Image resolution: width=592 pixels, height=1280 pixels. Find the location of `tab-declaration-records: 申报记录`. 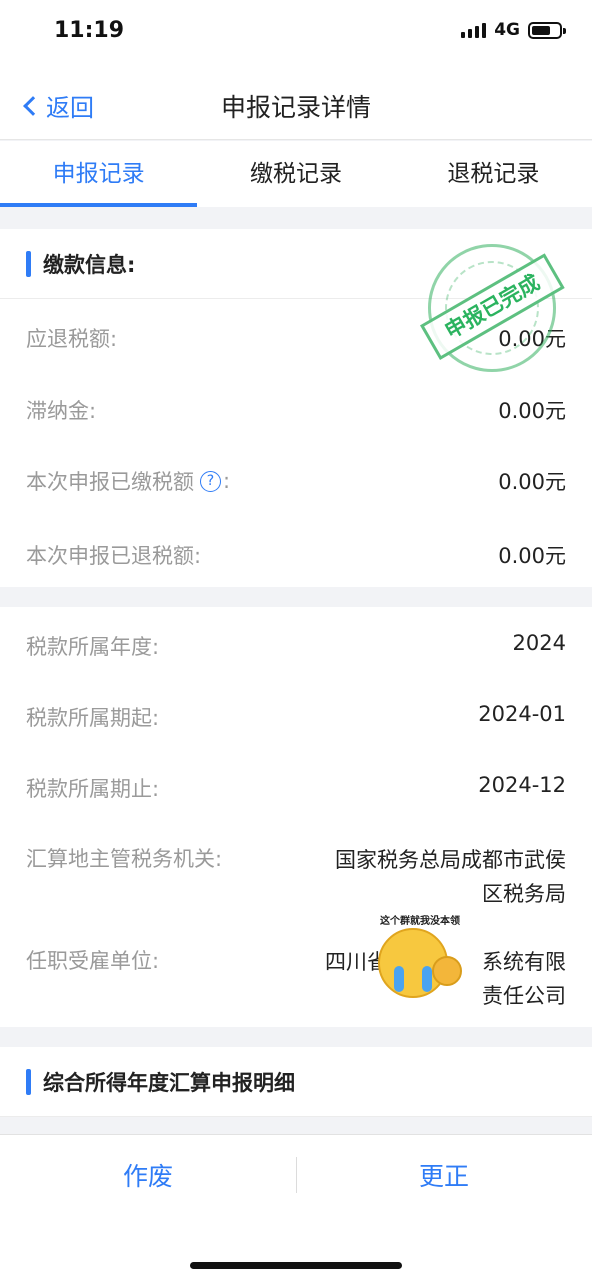

tab-declaration-records: 申报记录 is located at coordinates (99, 174).